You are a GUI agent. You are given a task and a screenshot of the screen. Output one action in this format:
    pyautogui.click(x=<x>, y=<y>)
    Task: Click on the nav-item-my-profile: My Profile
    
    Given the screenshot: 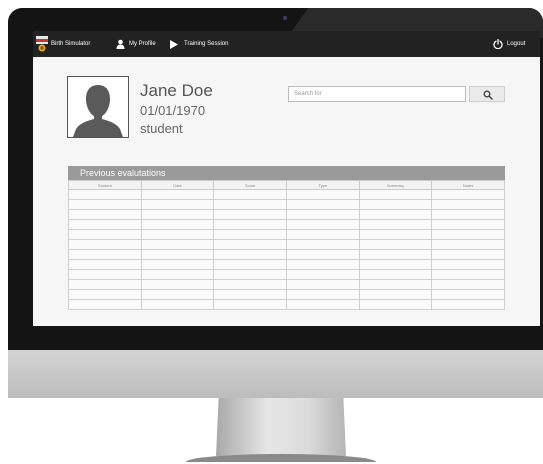 What is the action you would take?
    pyautogui.click(x=136, y=44)
    